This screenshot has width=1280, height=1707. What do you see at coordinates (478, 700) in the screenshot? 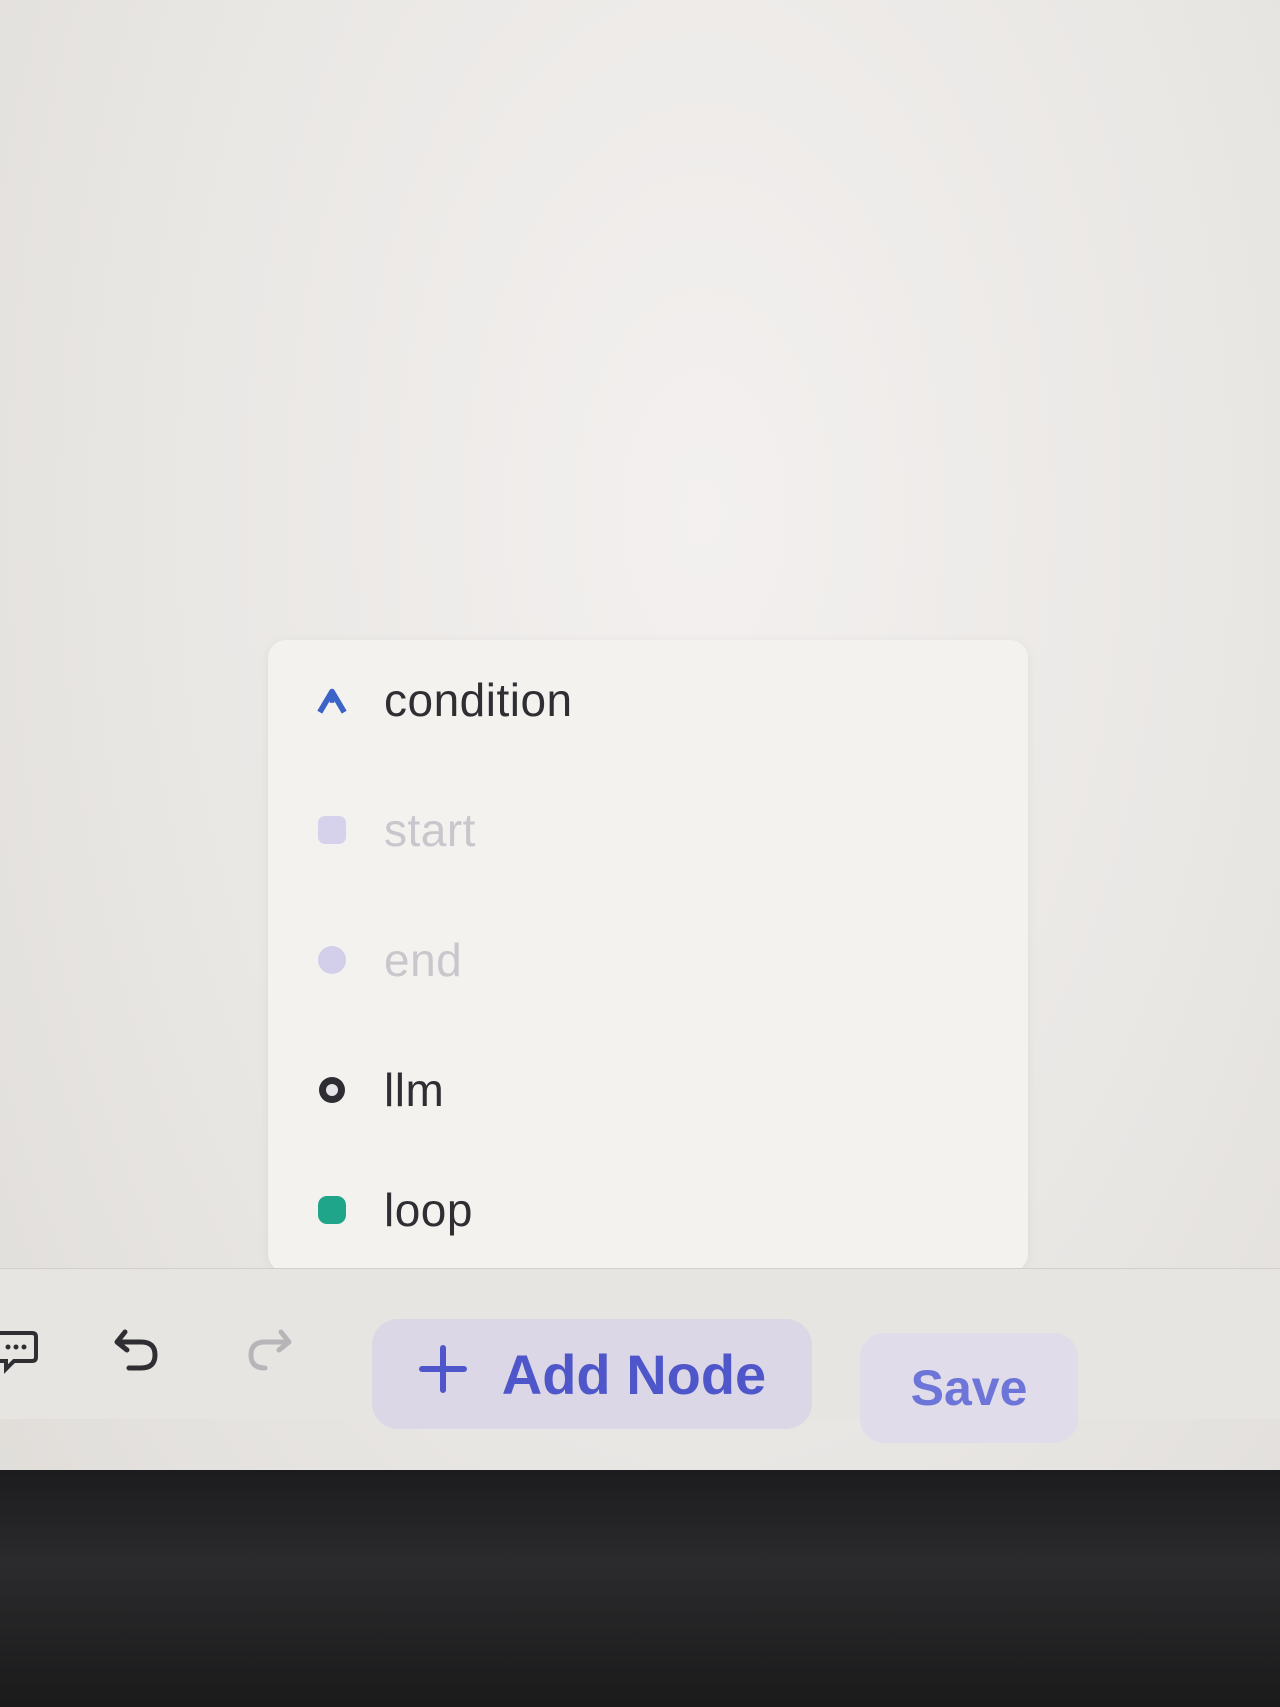
I see `menu-item-label: condition` at bounding box center [478, 700].